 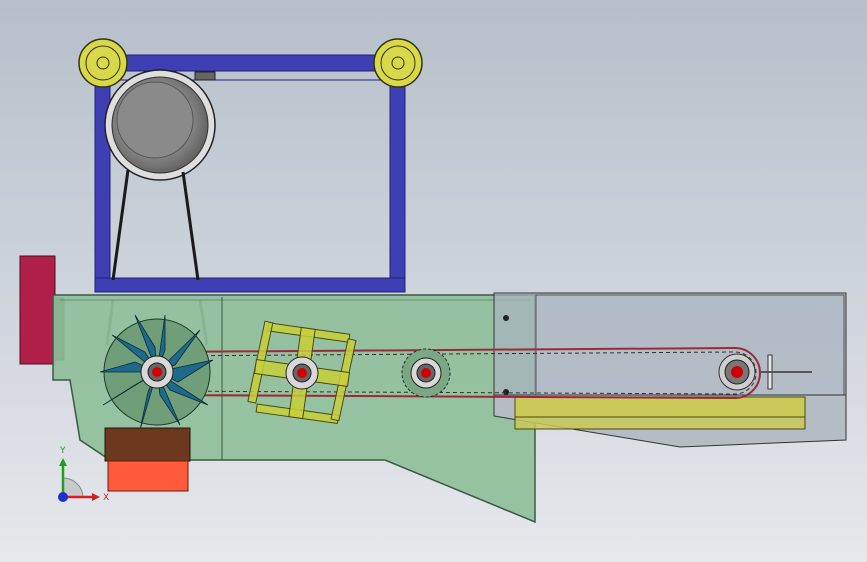 What do you see at coordinates (148, 476) in the screenshot?
I see `orange-base-block` at bounding box center [148, 476].